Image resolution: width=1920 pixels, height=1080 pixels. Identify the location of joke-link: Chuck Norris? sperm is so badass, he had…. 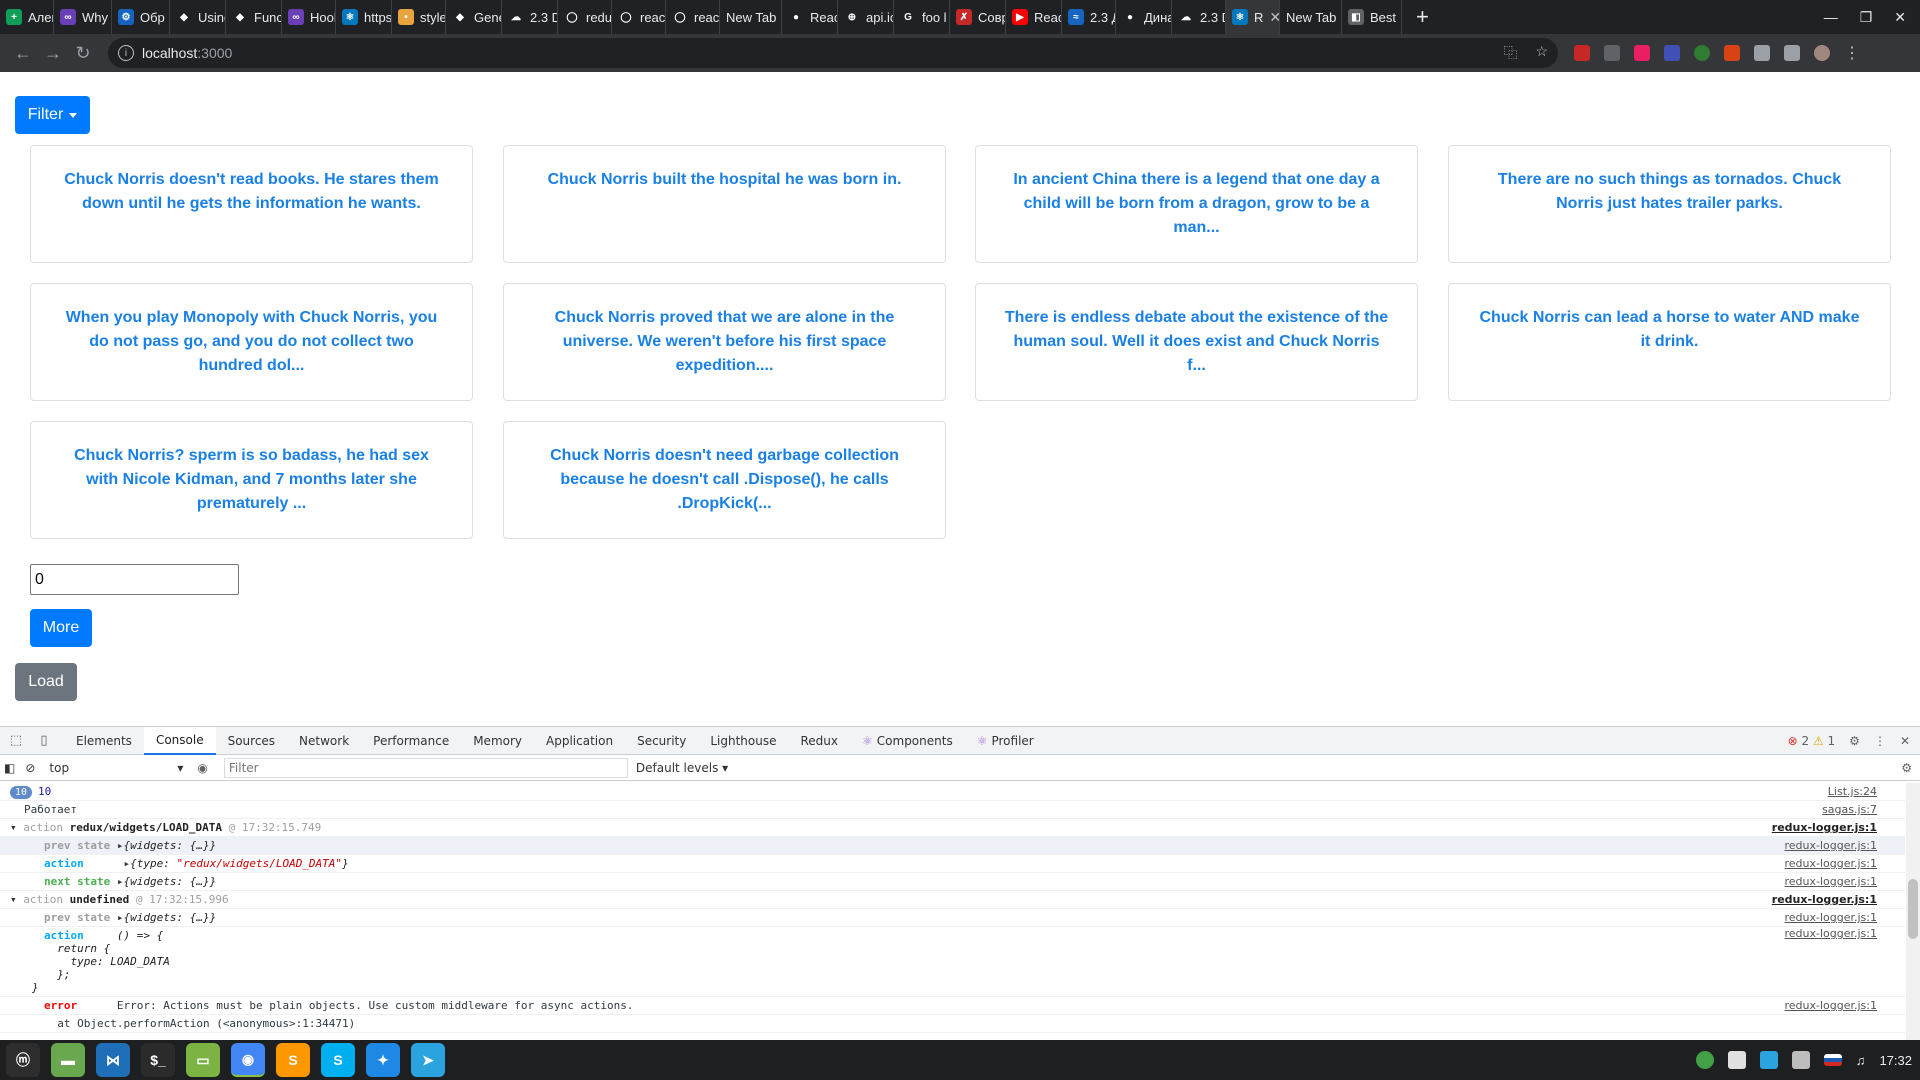
(251, 479).